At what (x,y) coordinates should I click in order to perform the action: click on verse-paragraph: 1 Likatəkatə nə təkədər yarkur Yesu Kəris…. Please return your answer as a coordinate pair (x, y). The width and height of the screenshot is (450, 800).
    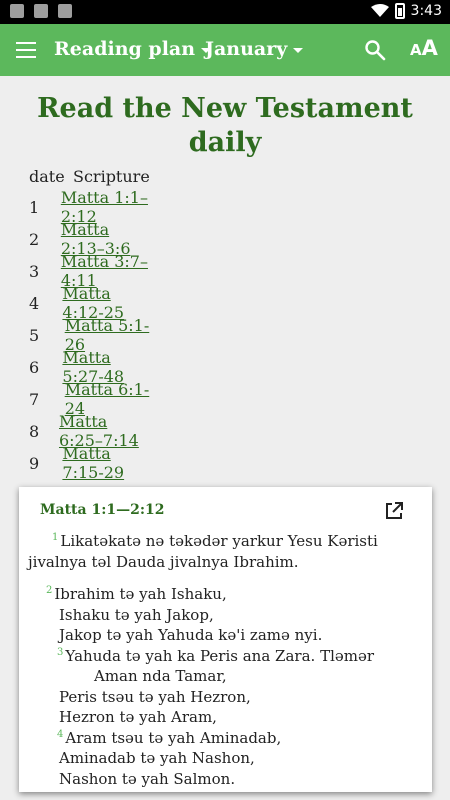
    Looking at the image, I should click on (203, 551).